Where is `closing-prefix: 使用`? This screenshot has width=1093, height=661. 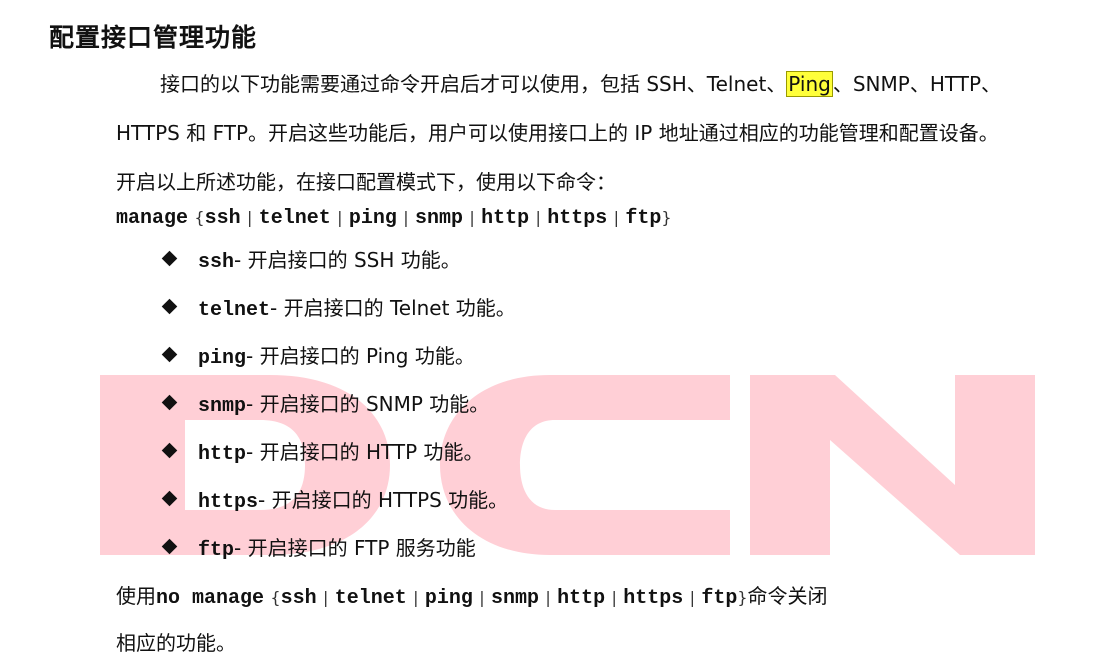
closing-prefix: 使用 is located at coordinates (136, 596).